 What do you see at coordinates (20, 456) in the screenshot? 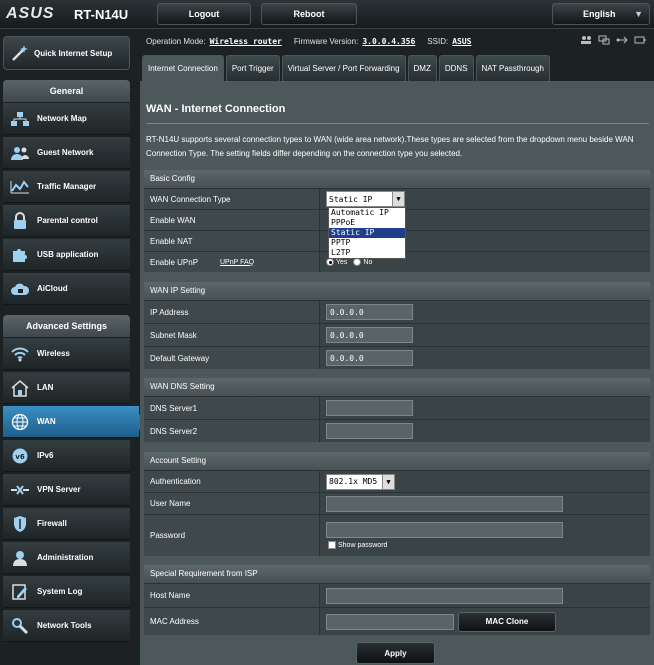
I see `ipv6-icon: v6` at bounding box center [20, 456].